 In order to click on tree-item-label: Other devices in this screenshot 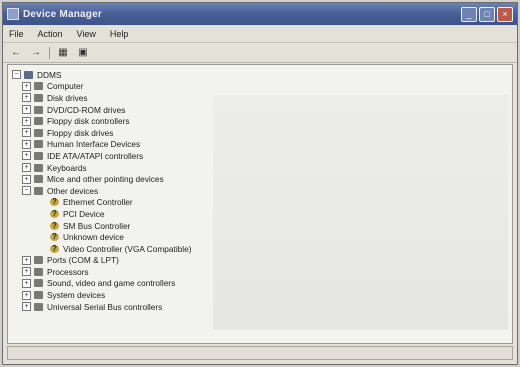, I will do `click(73, 190)`.